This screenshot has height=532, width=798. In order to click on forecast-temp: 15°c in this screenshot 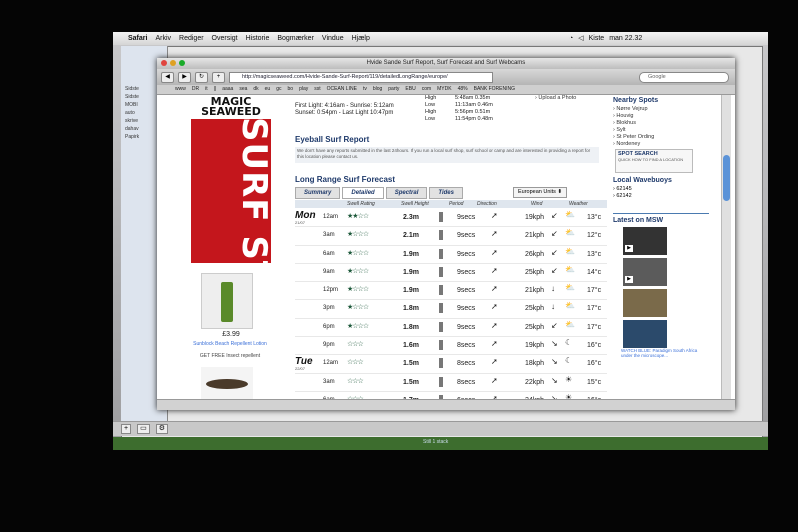, I will do `click(594, 382)`.